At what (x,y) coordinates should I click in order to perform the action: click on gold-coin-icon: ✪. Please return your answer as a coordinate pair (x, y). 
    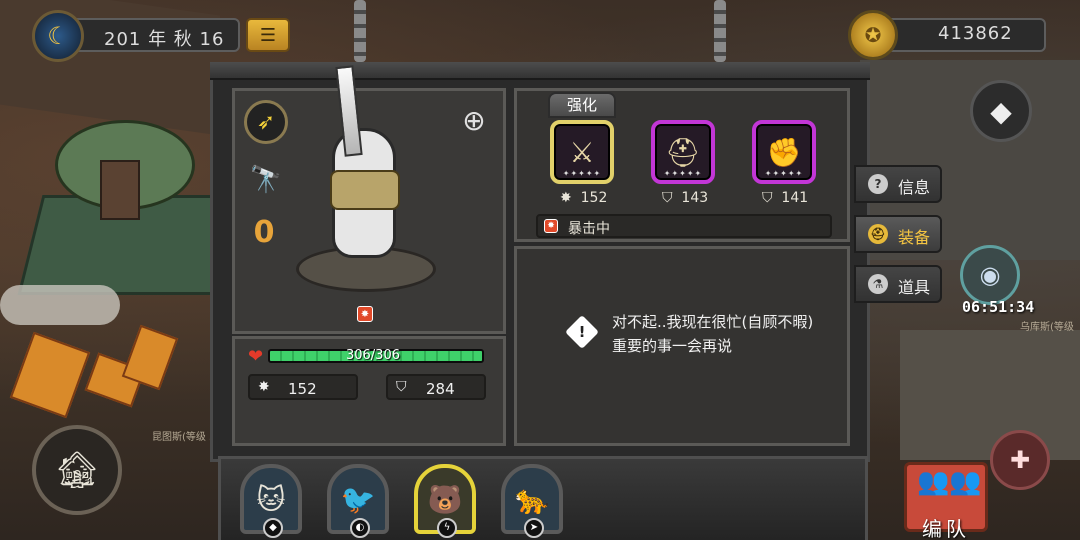
    Looking at the image, I should click on (873, 35).